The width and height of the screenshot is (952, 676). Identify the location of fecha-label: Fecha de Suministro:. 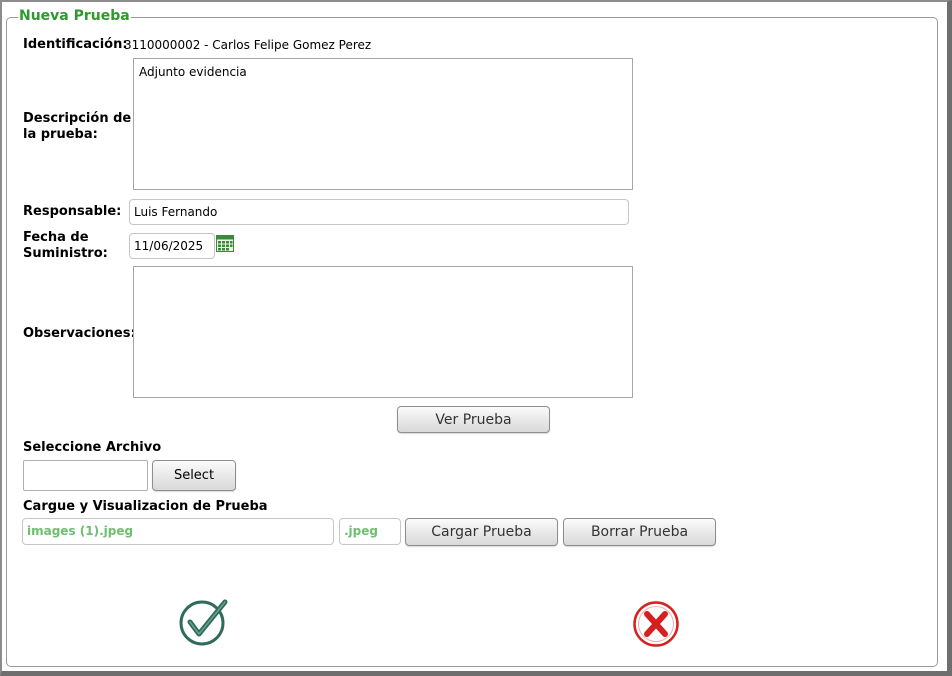
(65, 246).